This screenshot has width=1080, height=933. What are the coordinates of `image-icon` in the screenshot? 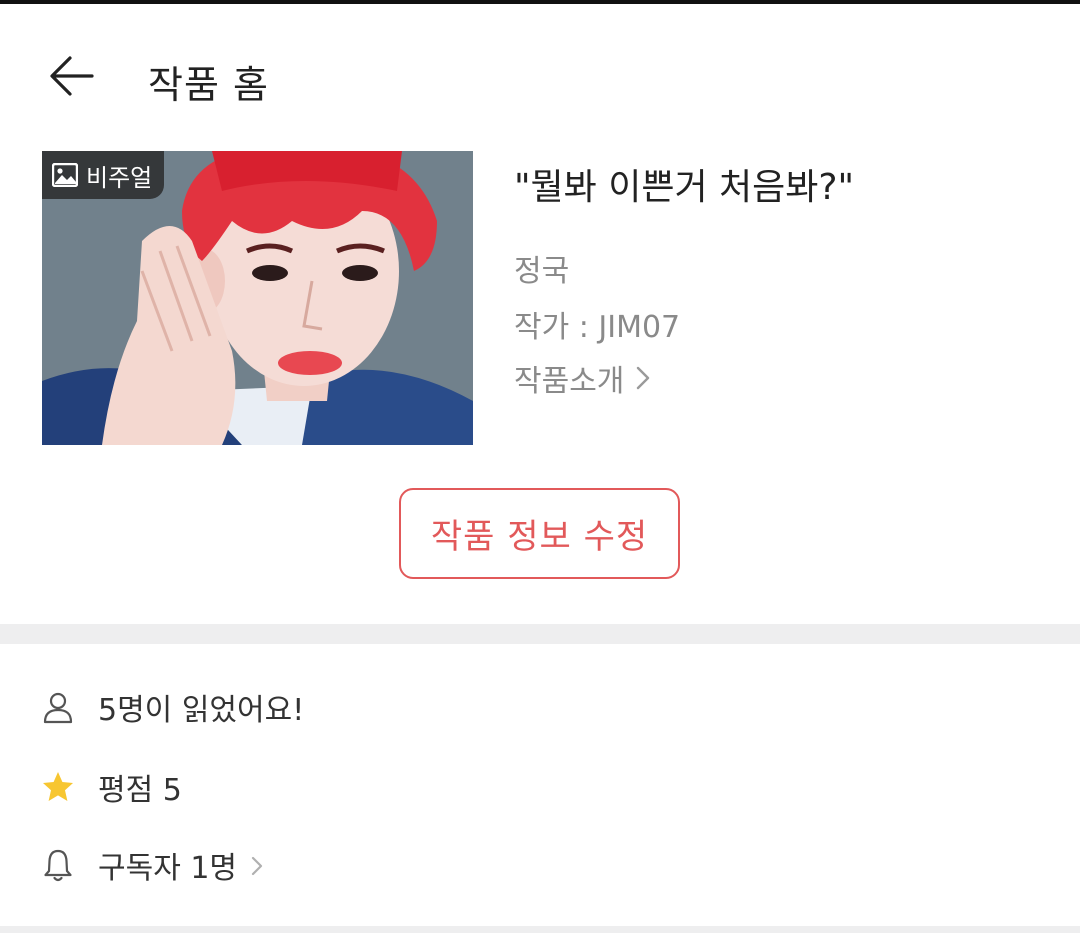 It's located at (65, 175).